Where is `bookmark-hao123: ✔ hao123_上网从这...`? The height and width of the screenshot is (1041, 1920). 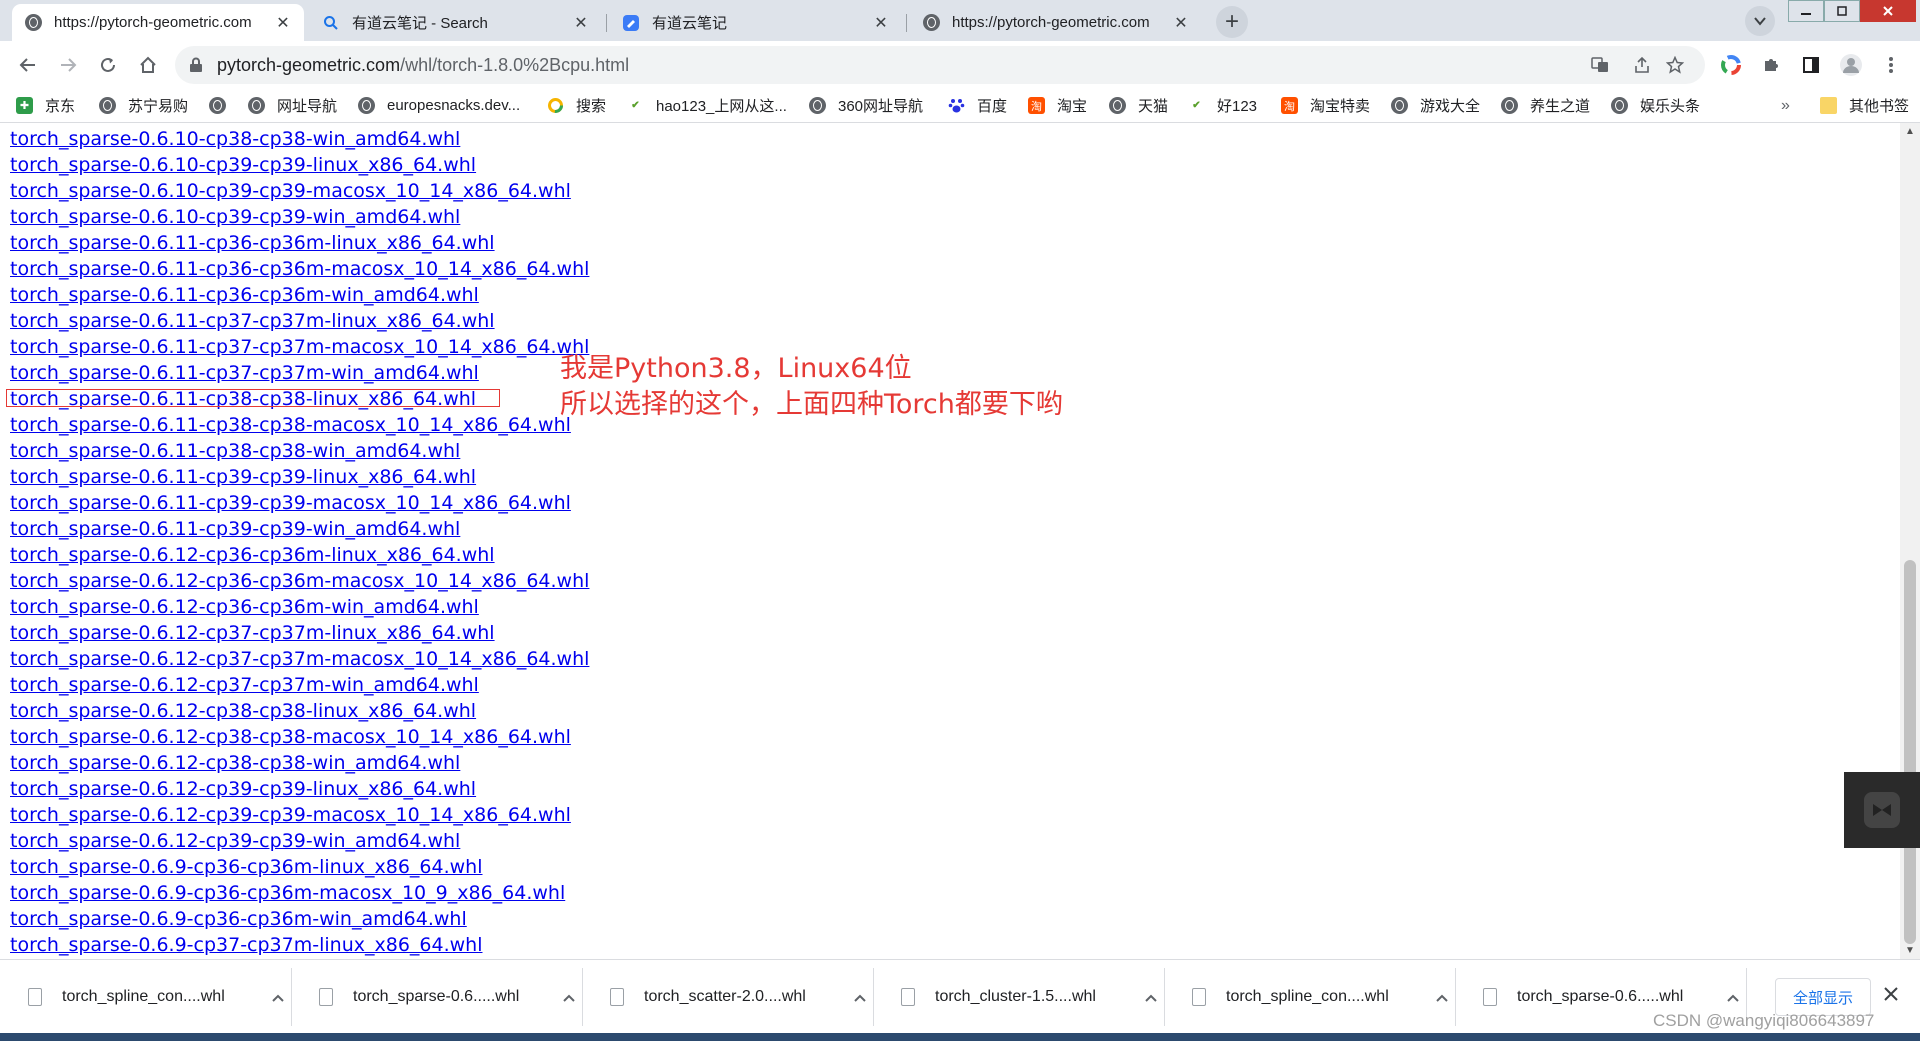 bookmark-hao123: ✔ hao123_上网从这... is located at coordinates (707, 105).